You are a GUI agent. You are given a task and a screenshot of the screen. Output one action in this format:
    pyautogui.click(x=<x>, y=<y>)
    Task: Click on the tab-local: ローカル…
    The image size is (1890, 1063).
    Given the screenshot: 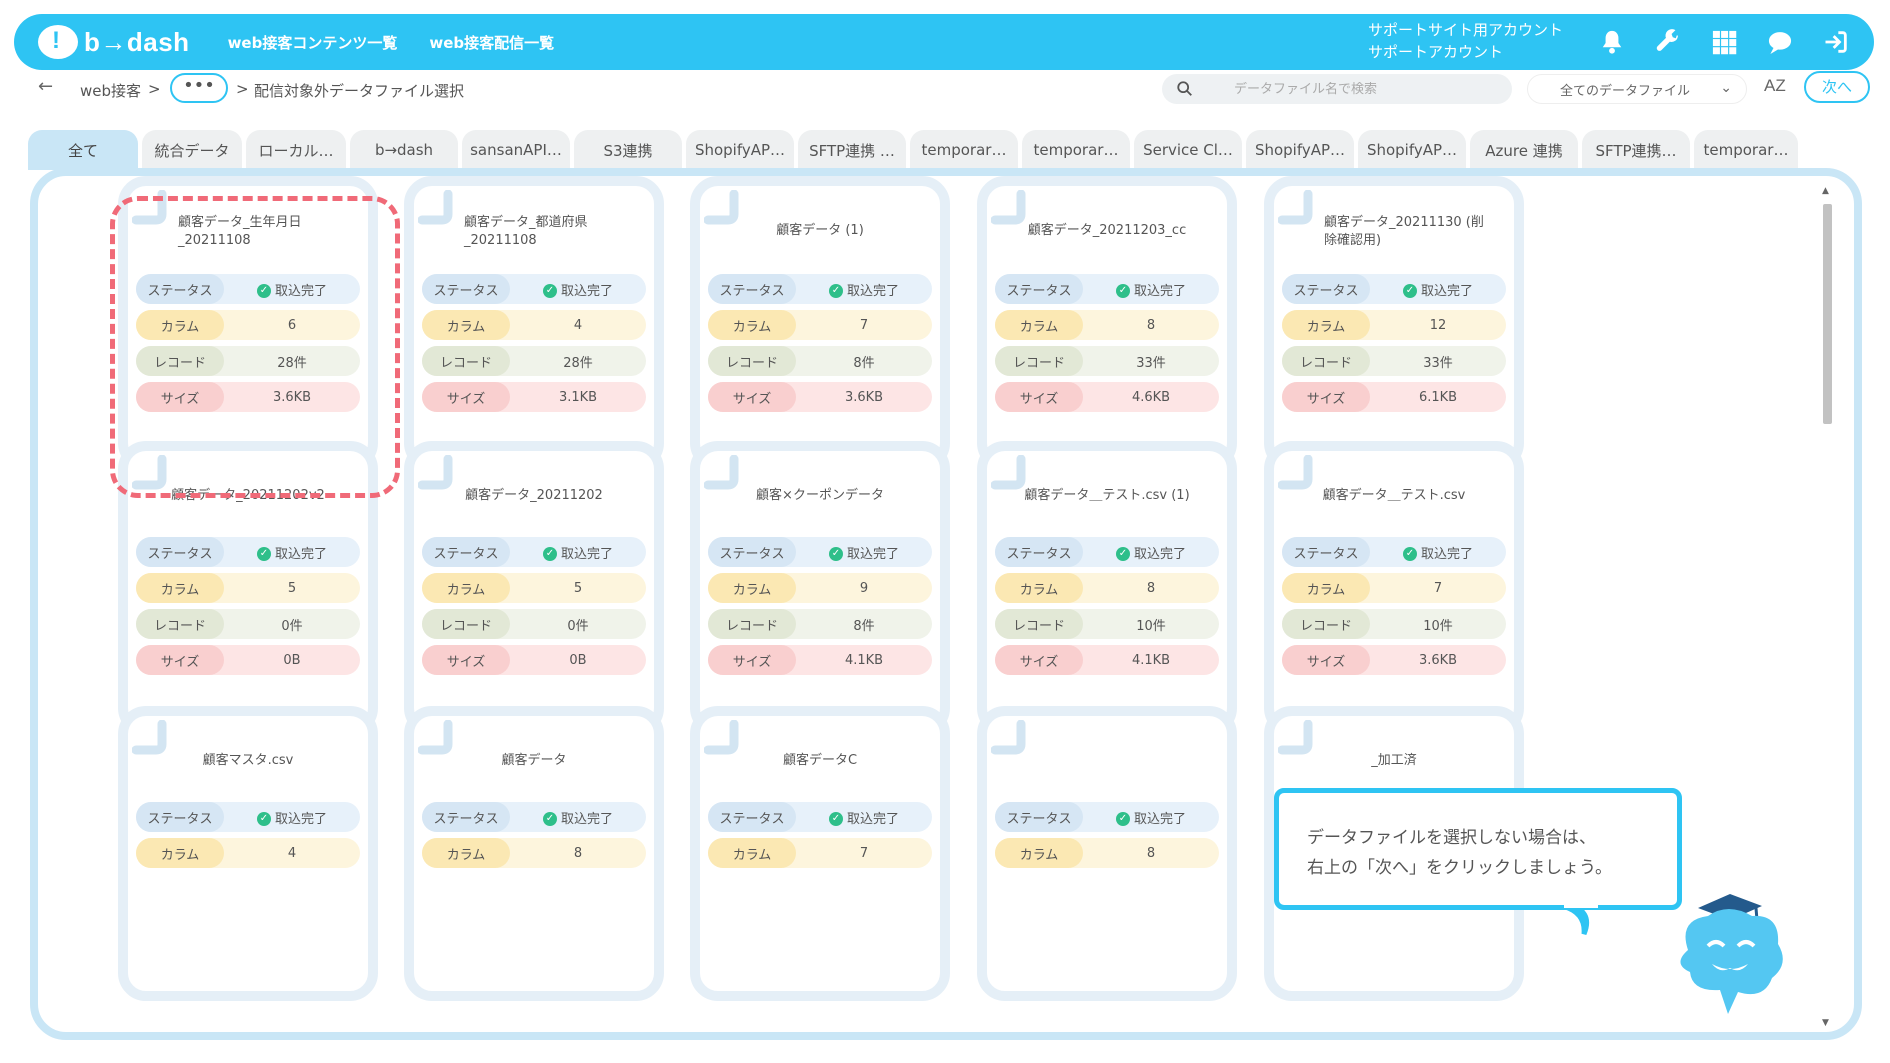 What is the action you would take?
    pyautogui.click(x=296, y=150)
    